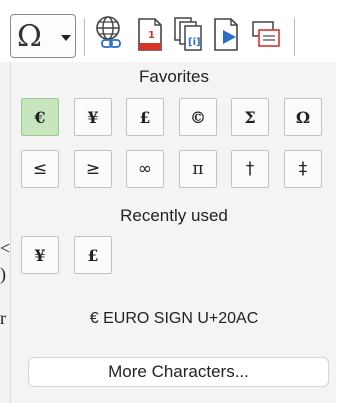 The image size is (337, 403). What do you see at coordinates (145, 169) in the screenshot?
I see `favorite-char: ∞` at bounding box center [145, 169].